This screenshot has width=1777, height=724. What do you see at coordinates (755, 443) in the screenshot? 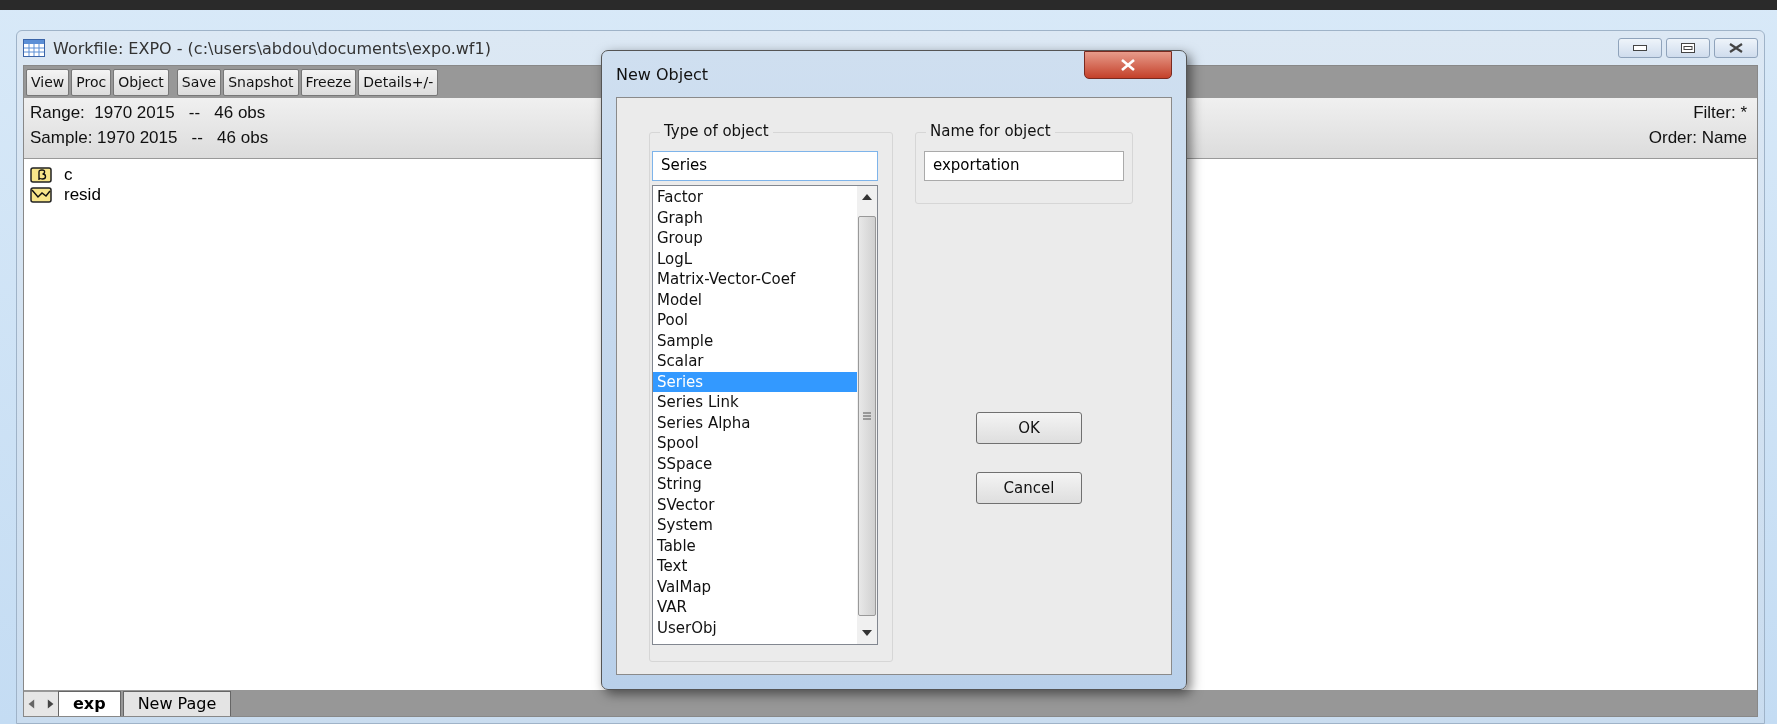
I see `list-item: Spool` at bounding box center [755, 443].